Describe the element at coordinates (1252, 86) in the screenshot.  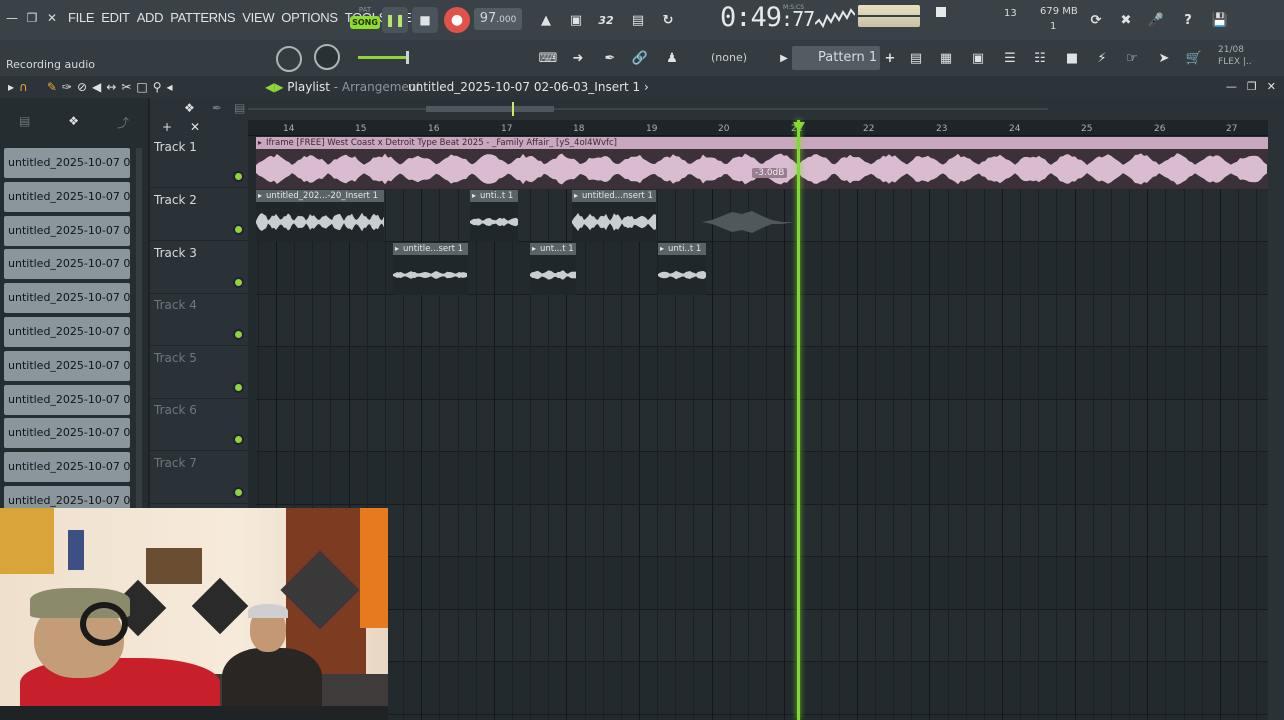
I see `maximize-icon: ❐` at that location.